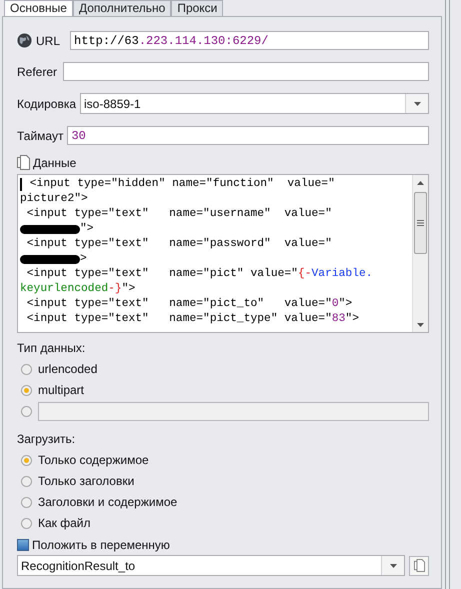 This screenshot has width=461, height=589. Describe the element at coordinates (46, 103) in the screenshot. I see `field-label: Кодировка` at that location.